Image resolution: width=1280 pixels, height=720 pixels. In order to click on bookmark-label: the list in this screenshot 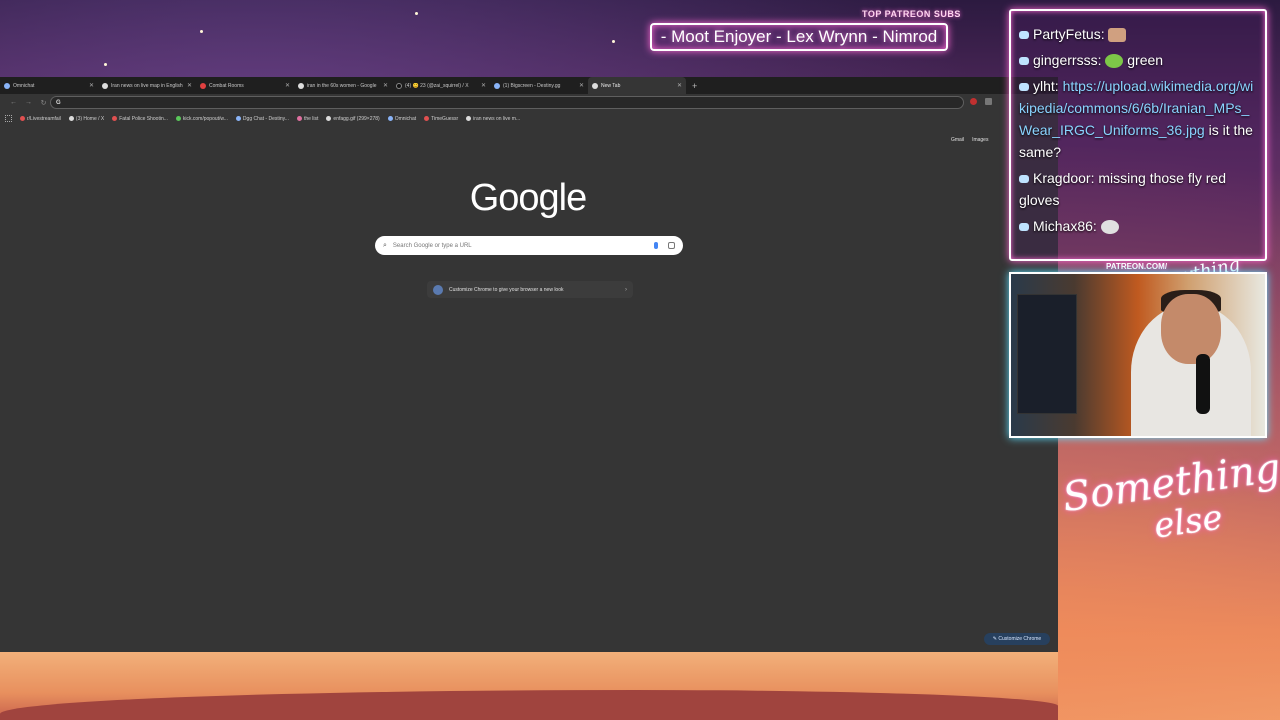, I will do `click(311, 118)`.